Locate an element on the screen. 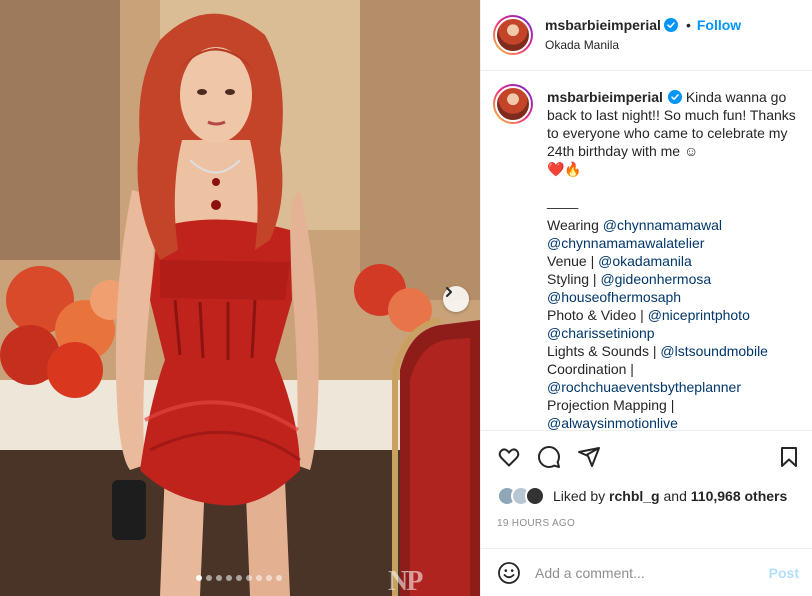 The width and height of the screenshot is (812, 596). paper-plane-icon is located at coordinates (589, 457).